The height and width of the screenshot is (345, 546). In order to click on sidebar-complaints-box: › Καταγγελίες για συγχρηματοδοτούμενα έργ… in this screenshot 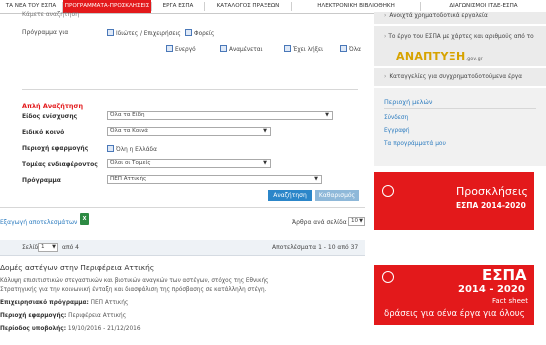, I will do `click(460, 77)`.